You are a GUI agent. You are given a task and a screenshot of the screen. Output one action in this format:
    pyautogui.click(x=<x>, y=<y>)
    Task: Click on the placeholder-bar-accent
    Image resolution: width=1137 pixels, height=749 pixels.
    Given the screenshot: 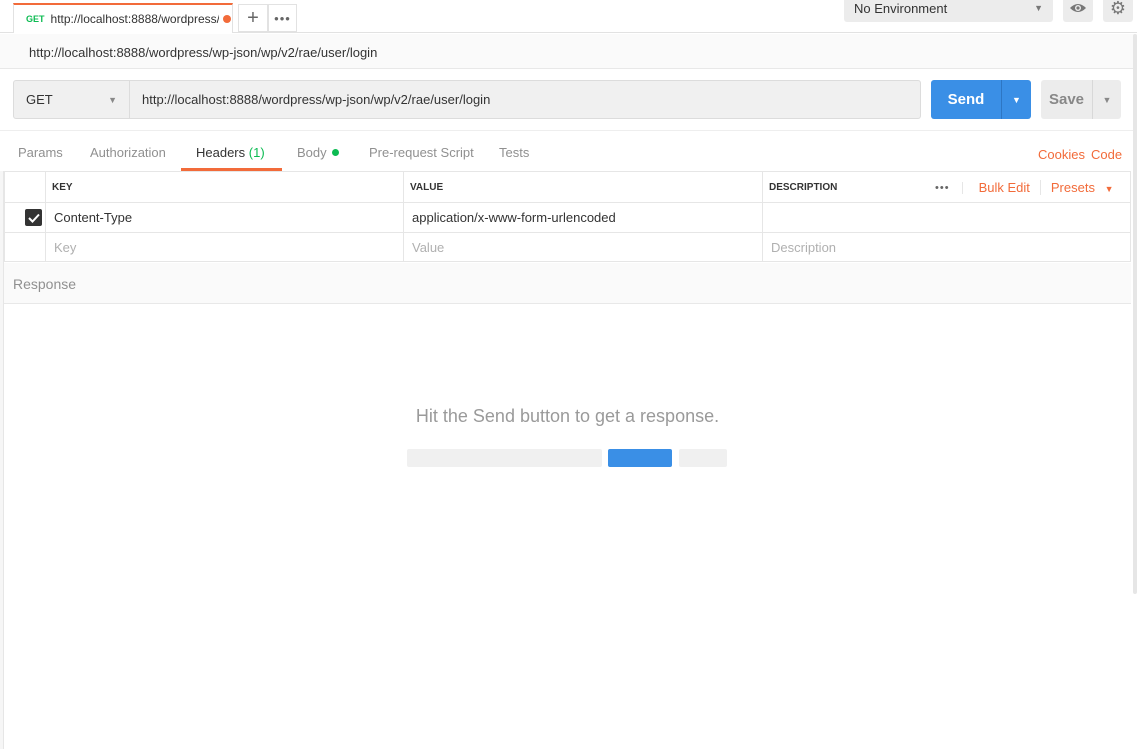 What is the action you would take?
    pyautogui.click(x=640, y=458)
    